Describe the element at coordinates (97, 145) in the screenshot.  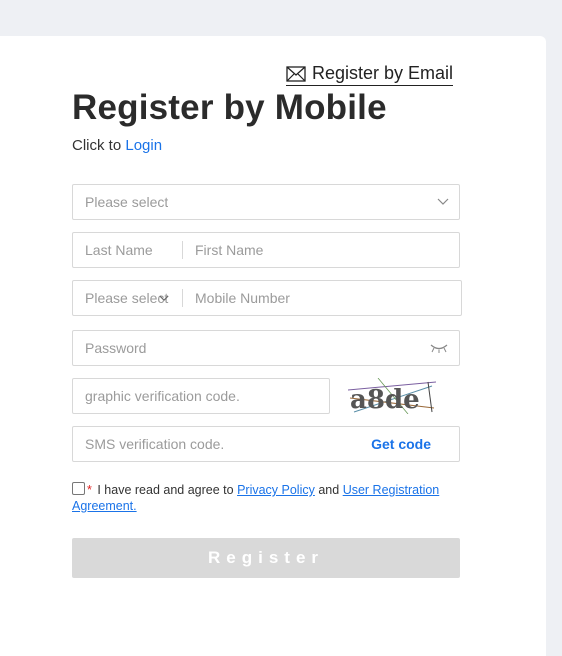
I see `login-prefix: Click to` at that location.